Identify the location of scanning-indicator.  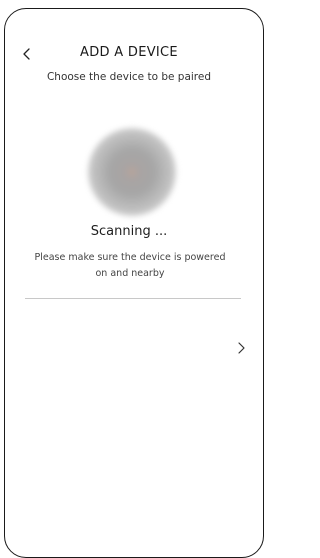
(132, 172).